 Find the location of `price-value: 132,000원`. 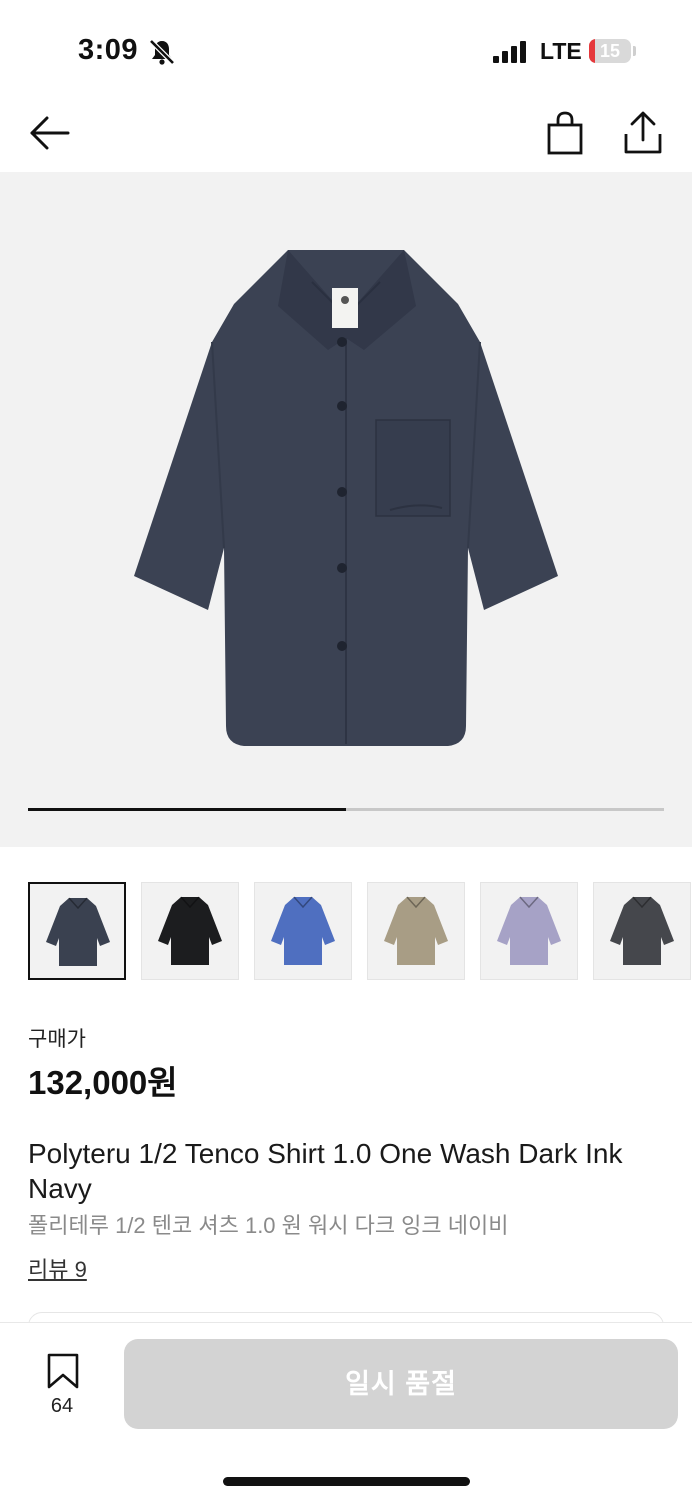

price-value: 132,000원 is located at coordinates (103, 1082).